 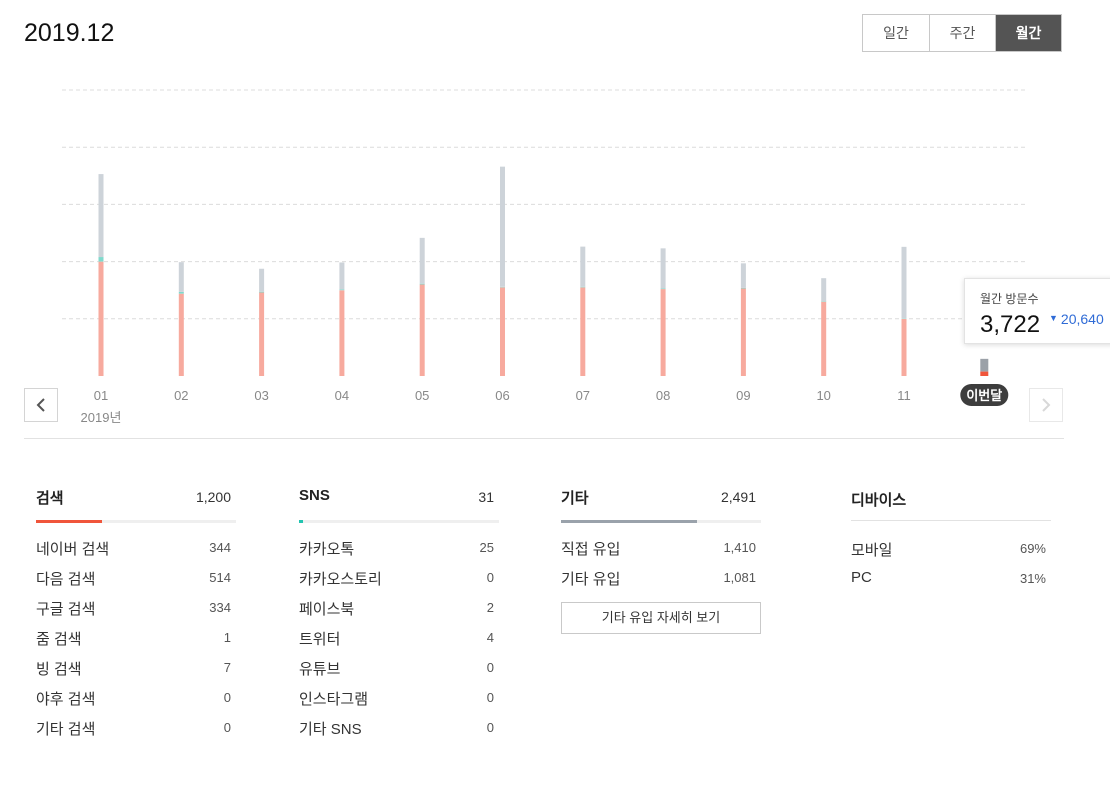 I want to click on list-item: 카카오톡 25, so click(x=396, y=549).